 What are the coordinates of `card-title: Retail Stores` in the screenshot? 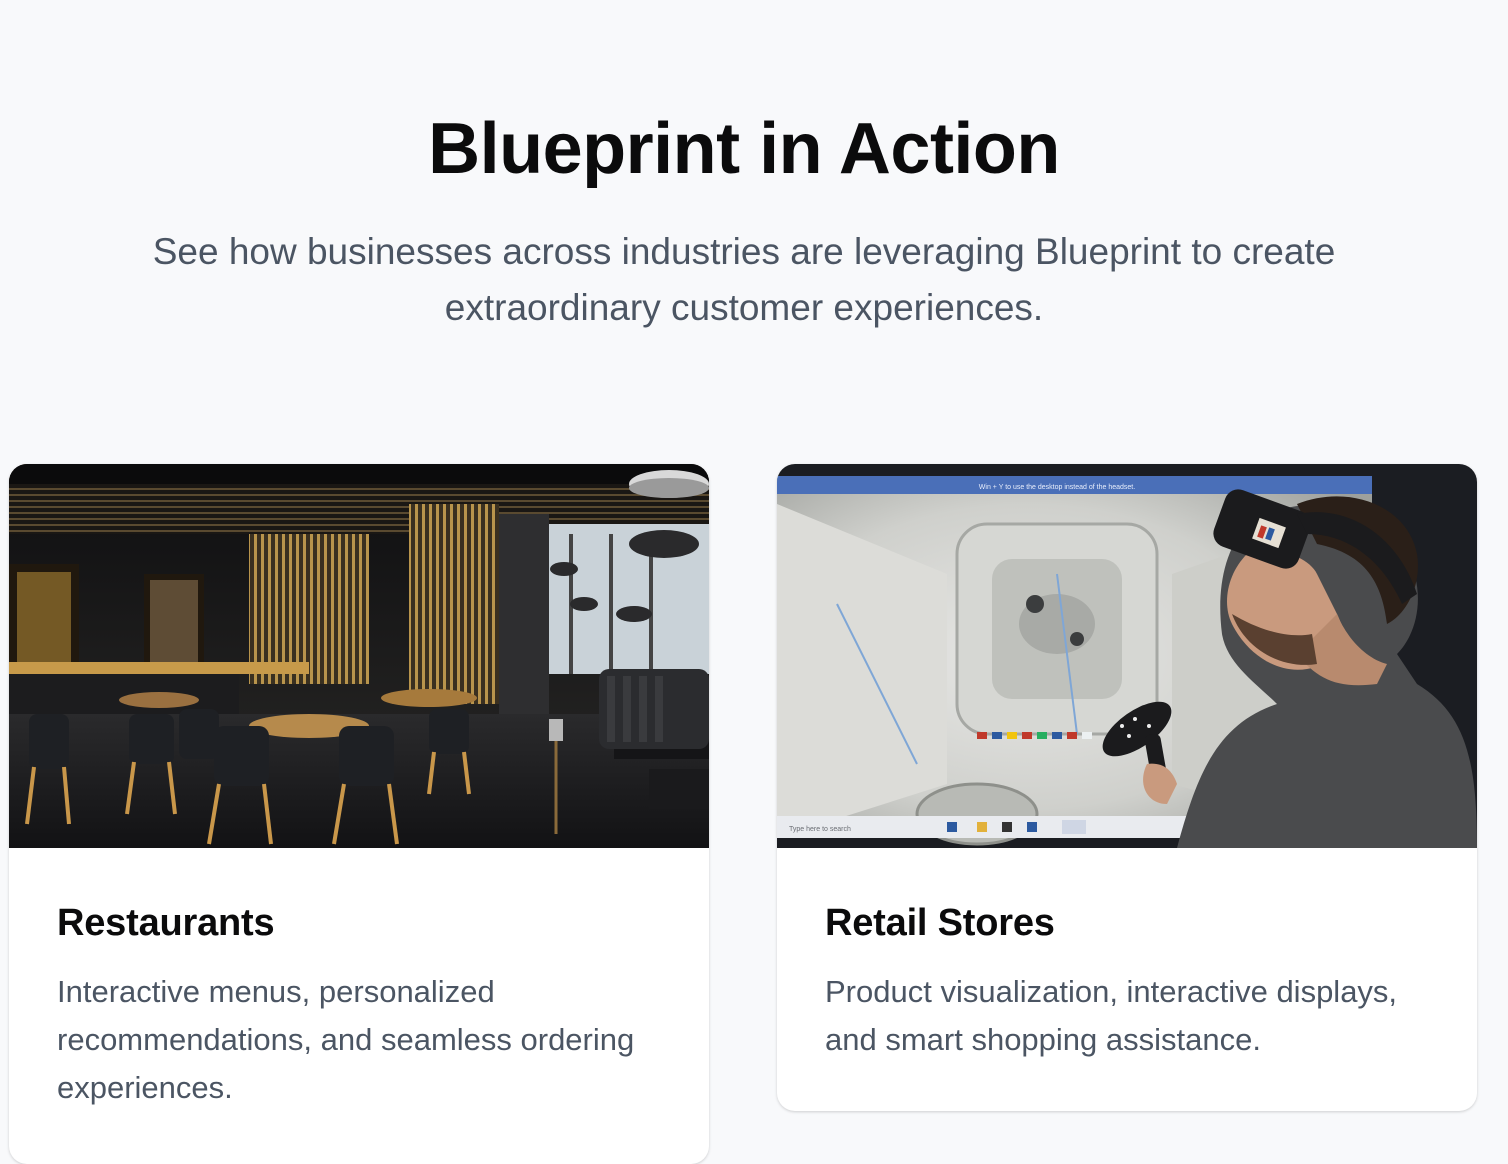 It's located at (940, 923).